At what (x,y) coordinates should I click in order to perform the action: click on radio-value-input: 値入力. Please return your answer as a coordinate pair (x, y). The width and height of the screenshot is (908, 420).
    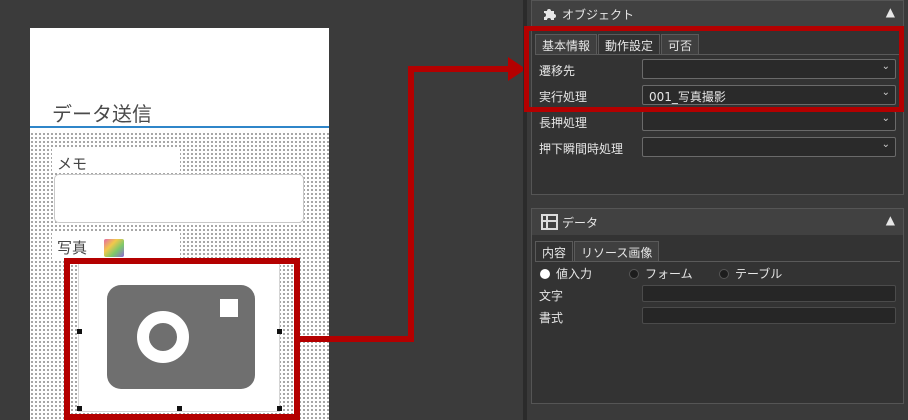
    Looking at the image, I should click on (566, 273).